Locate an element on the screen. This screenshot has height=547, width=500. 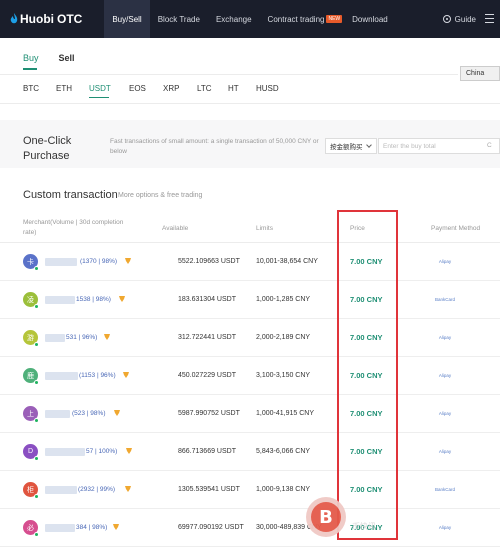
guide-icon is located at coordinates (446, 19).